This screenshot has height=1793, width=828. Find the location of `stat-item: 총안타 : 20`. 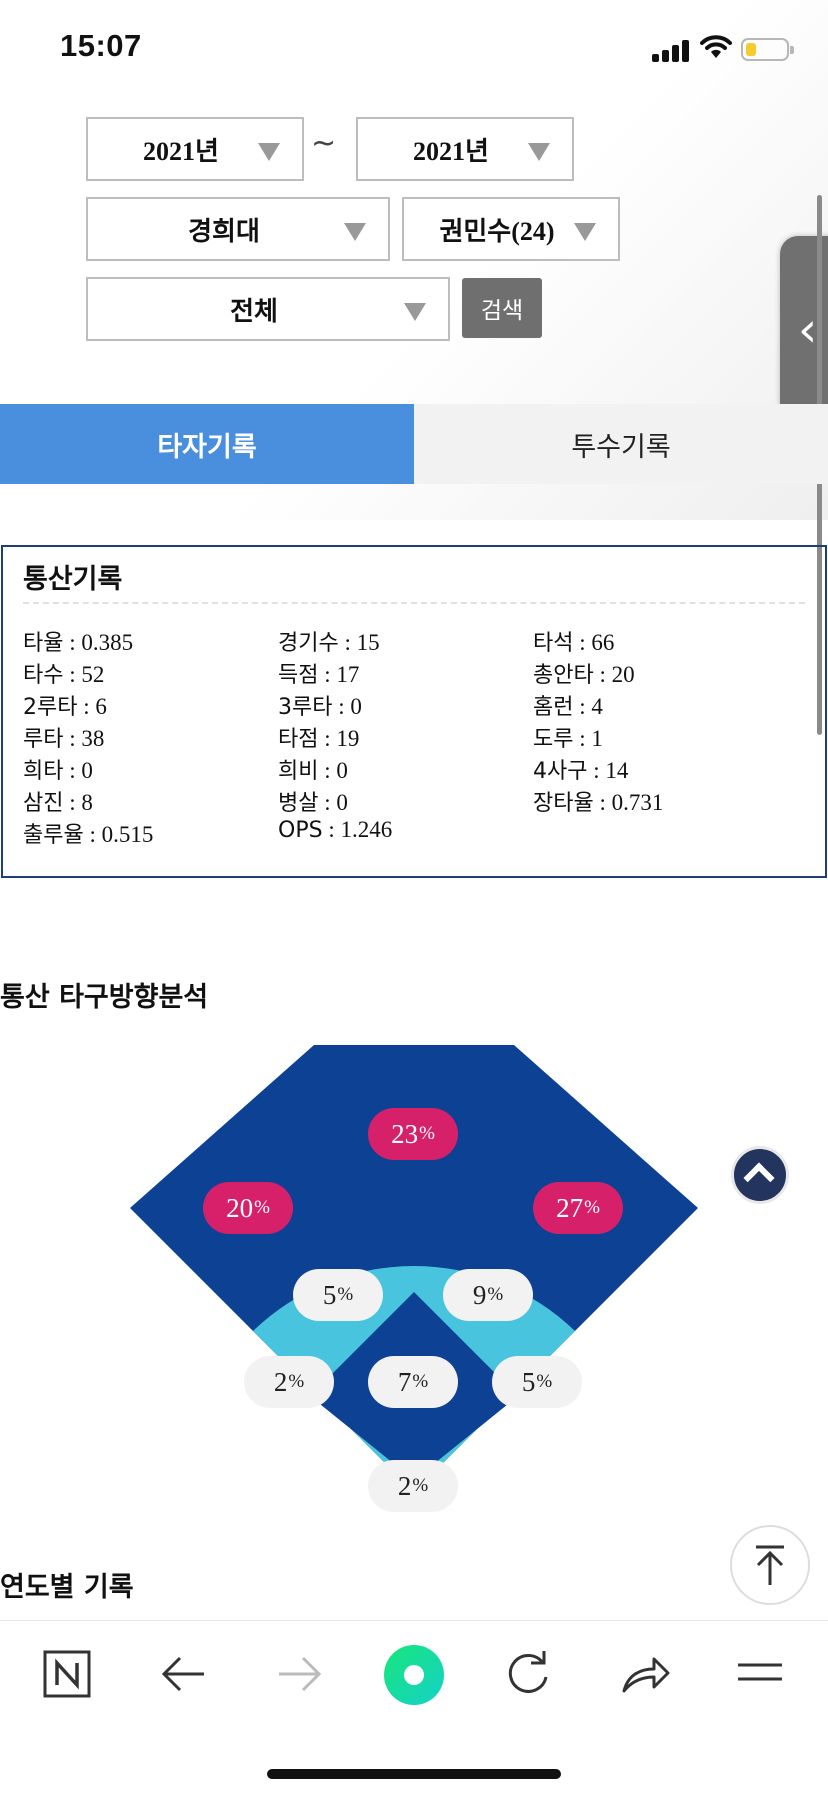

stat-item: 총안타 : 20 is located at coordinates (584, 673).